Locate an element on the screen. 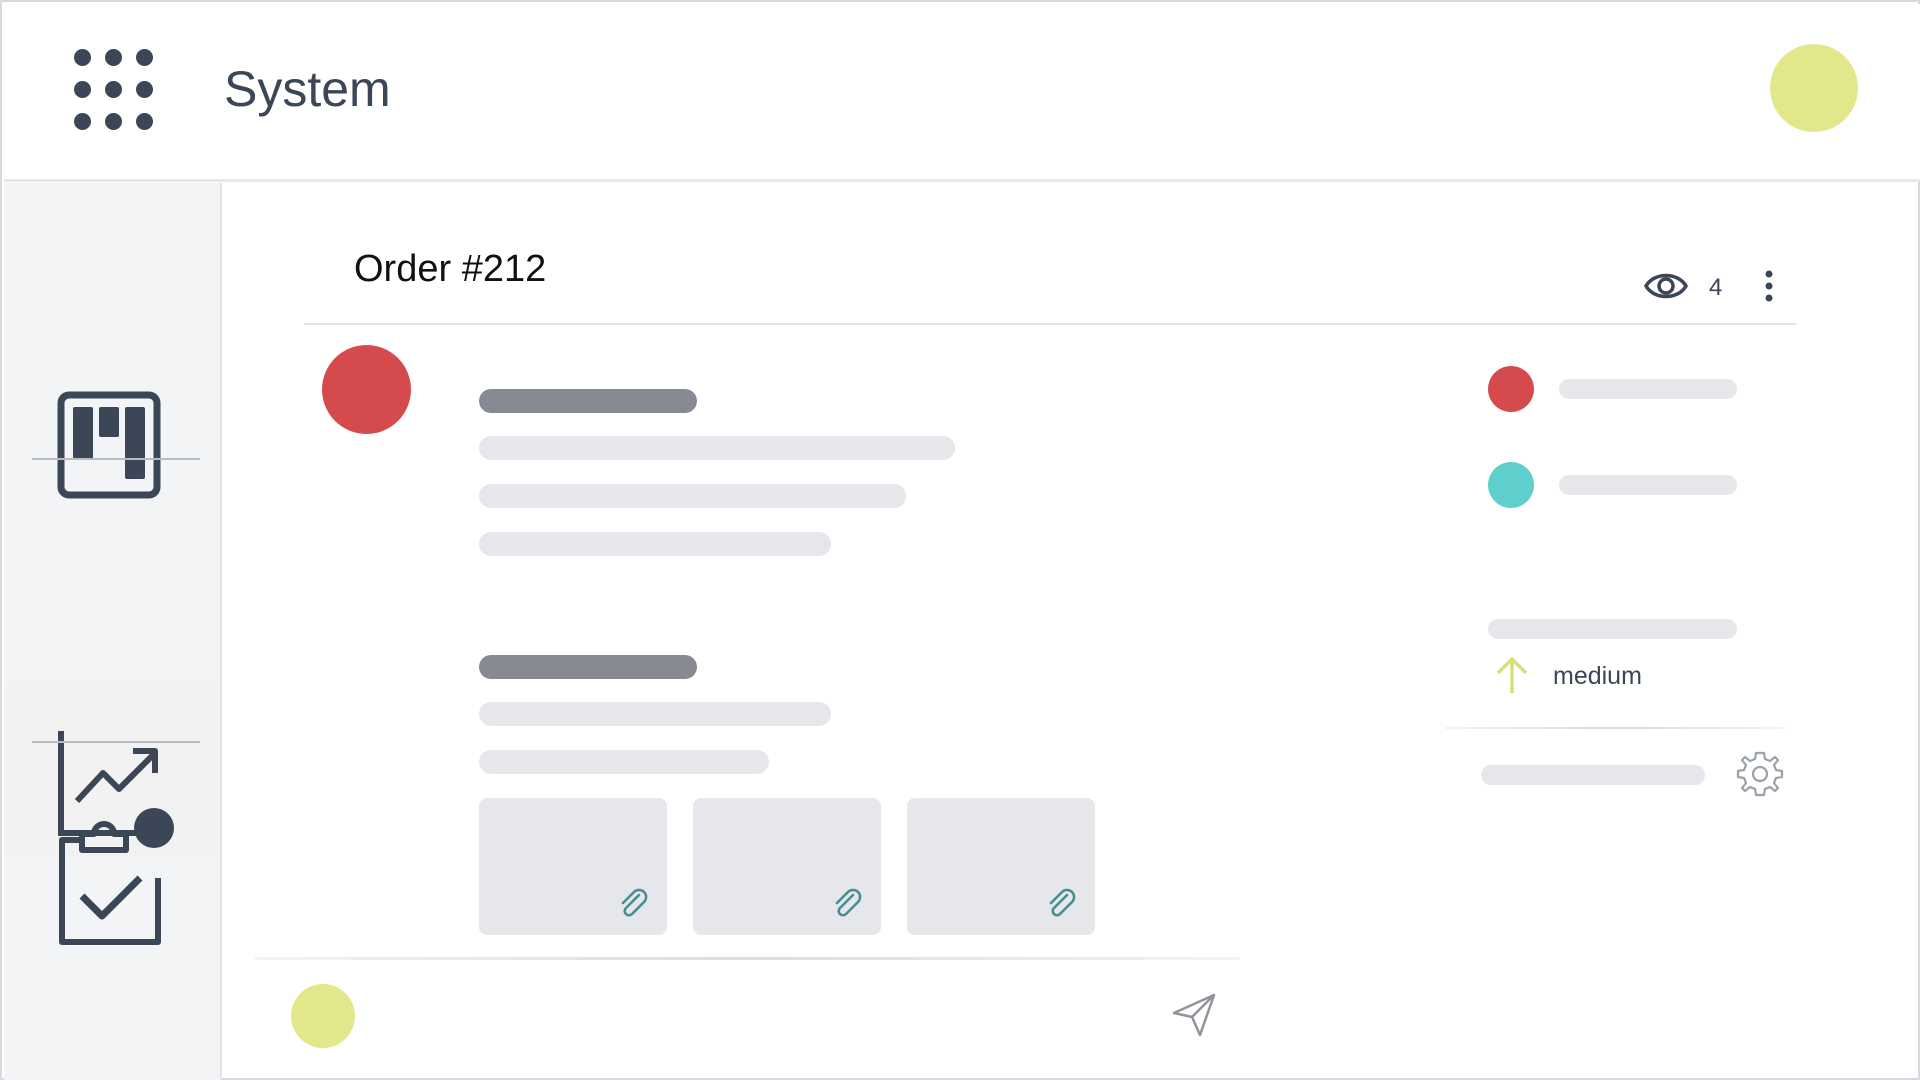 This screenshot has width=1920, height=1080. reporter-avatar is located at coordinates (1511, 485).